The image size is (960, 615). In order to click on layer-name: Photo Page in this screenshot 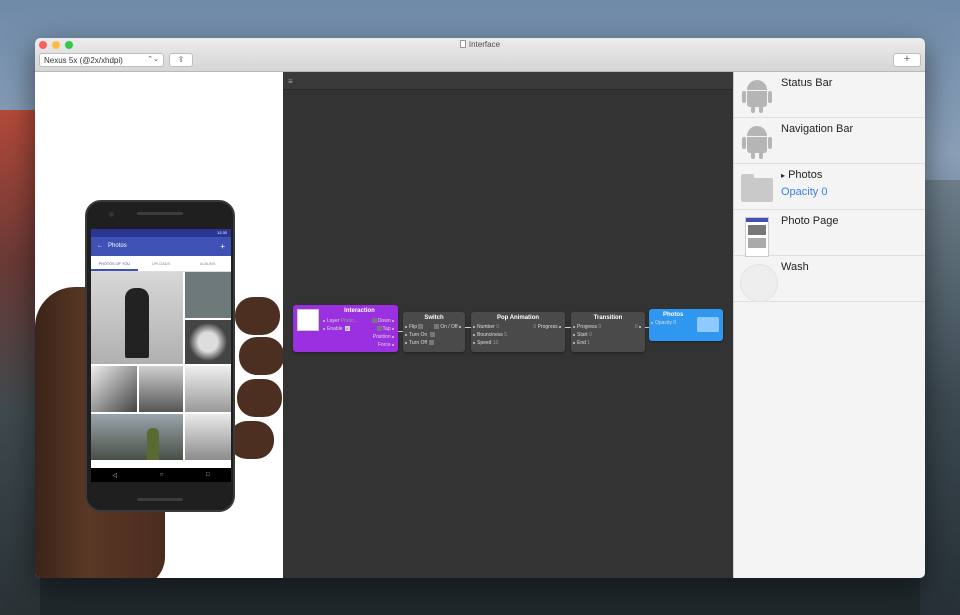, I will do `click(810, 221)`.